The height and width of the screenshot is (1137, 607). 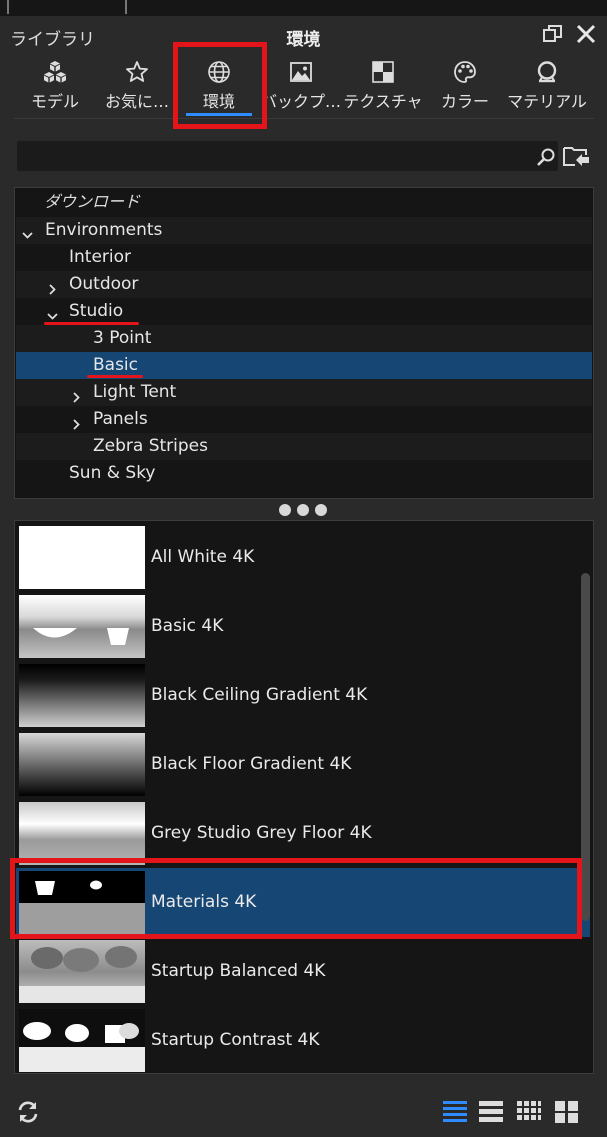 I want to click on top-strip, so click(x=303, y=8).